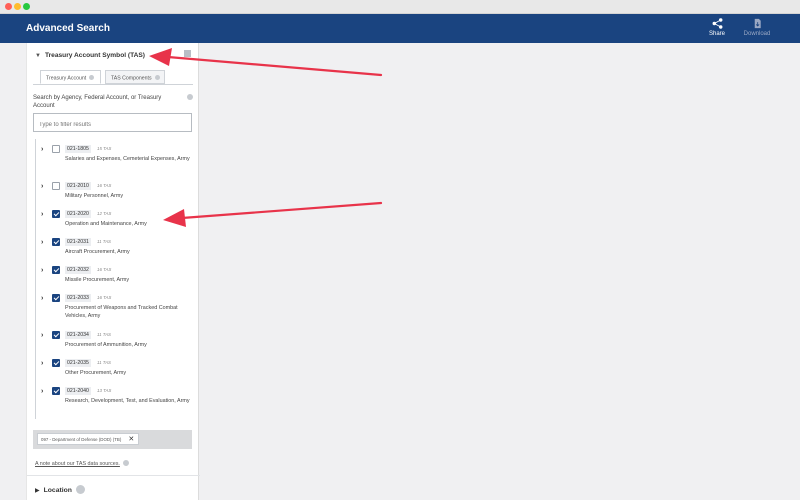 This screenshot has width=800, height=500. Describe the element at coordinates (266, 62) in the screenshot. I see `annotation-arrow-section-title` at that location.